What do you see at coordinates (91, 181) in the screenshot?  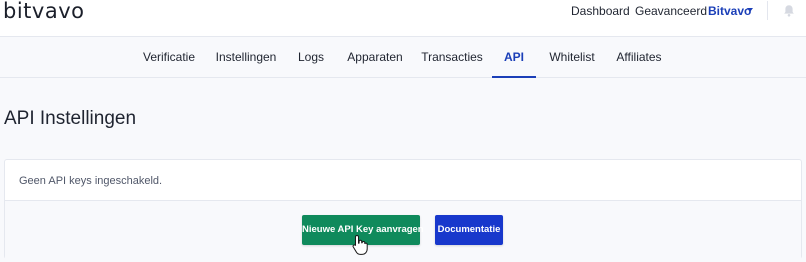 I see `empty-state-message: Geen API keys ingeschakeld.` at bounding box center [91, 181].